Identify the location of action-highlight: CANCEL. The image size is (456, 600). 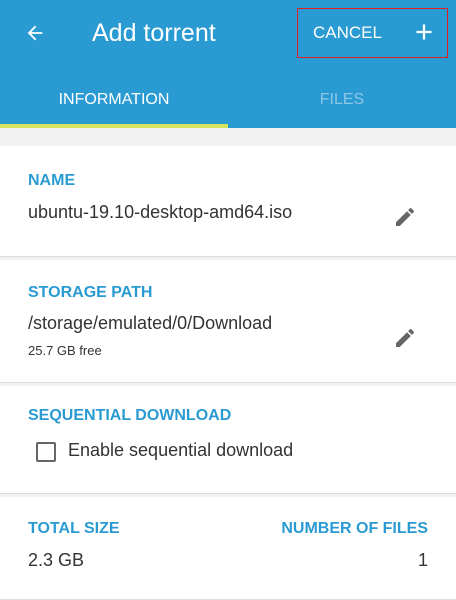
(372, 33).